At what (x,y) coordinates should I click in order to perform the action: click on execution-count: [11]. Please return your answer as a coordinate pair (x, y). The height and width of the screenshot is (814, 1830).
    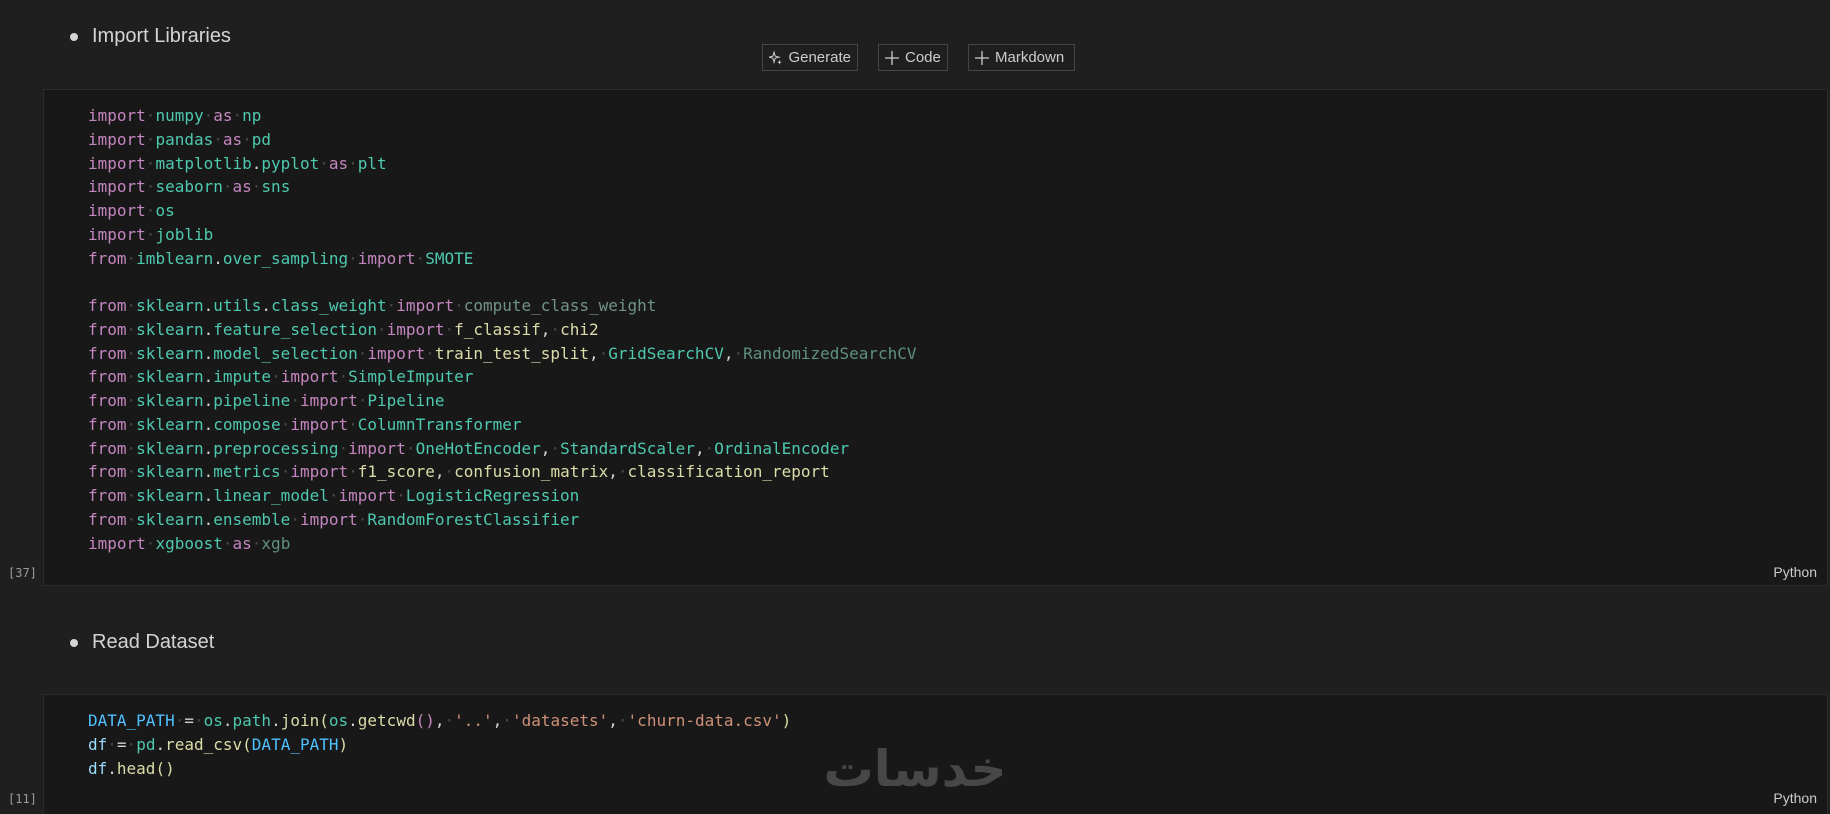
    Looking at the image, I should click on (22, 799).